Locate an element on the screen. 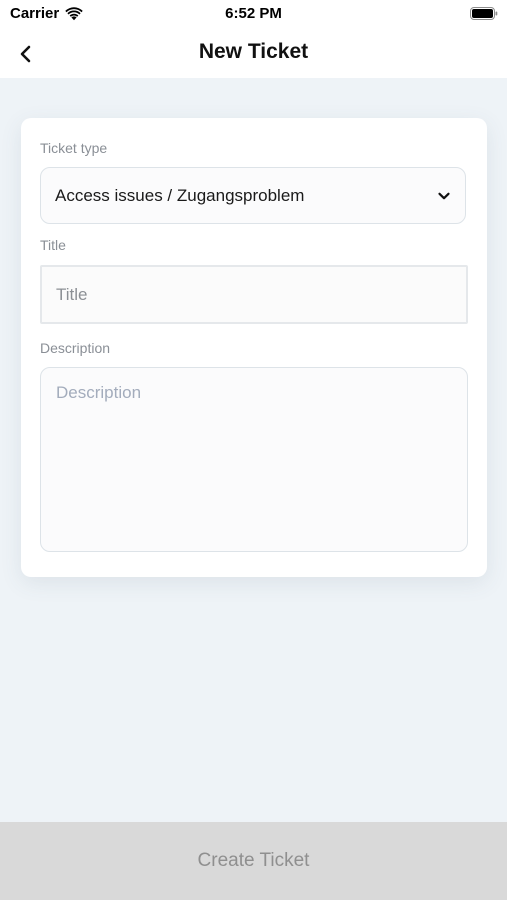  nav-bar: New Ticket is located at coordinates (253, 53).